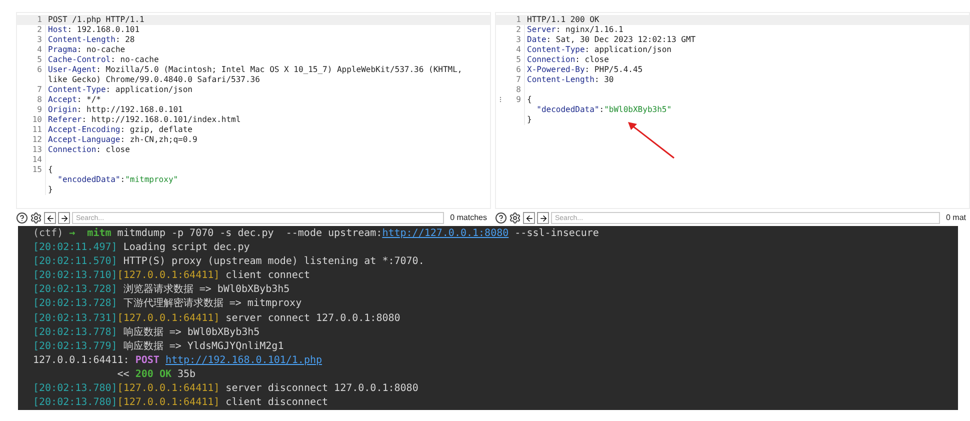 Image resolution: width=970 pixels, height=421 pixels. I want to click on terminal-line: [20:02:13.780][127.0.0.1:64411] server disconnect 127.0.0.1:8080, so click(225, 389).